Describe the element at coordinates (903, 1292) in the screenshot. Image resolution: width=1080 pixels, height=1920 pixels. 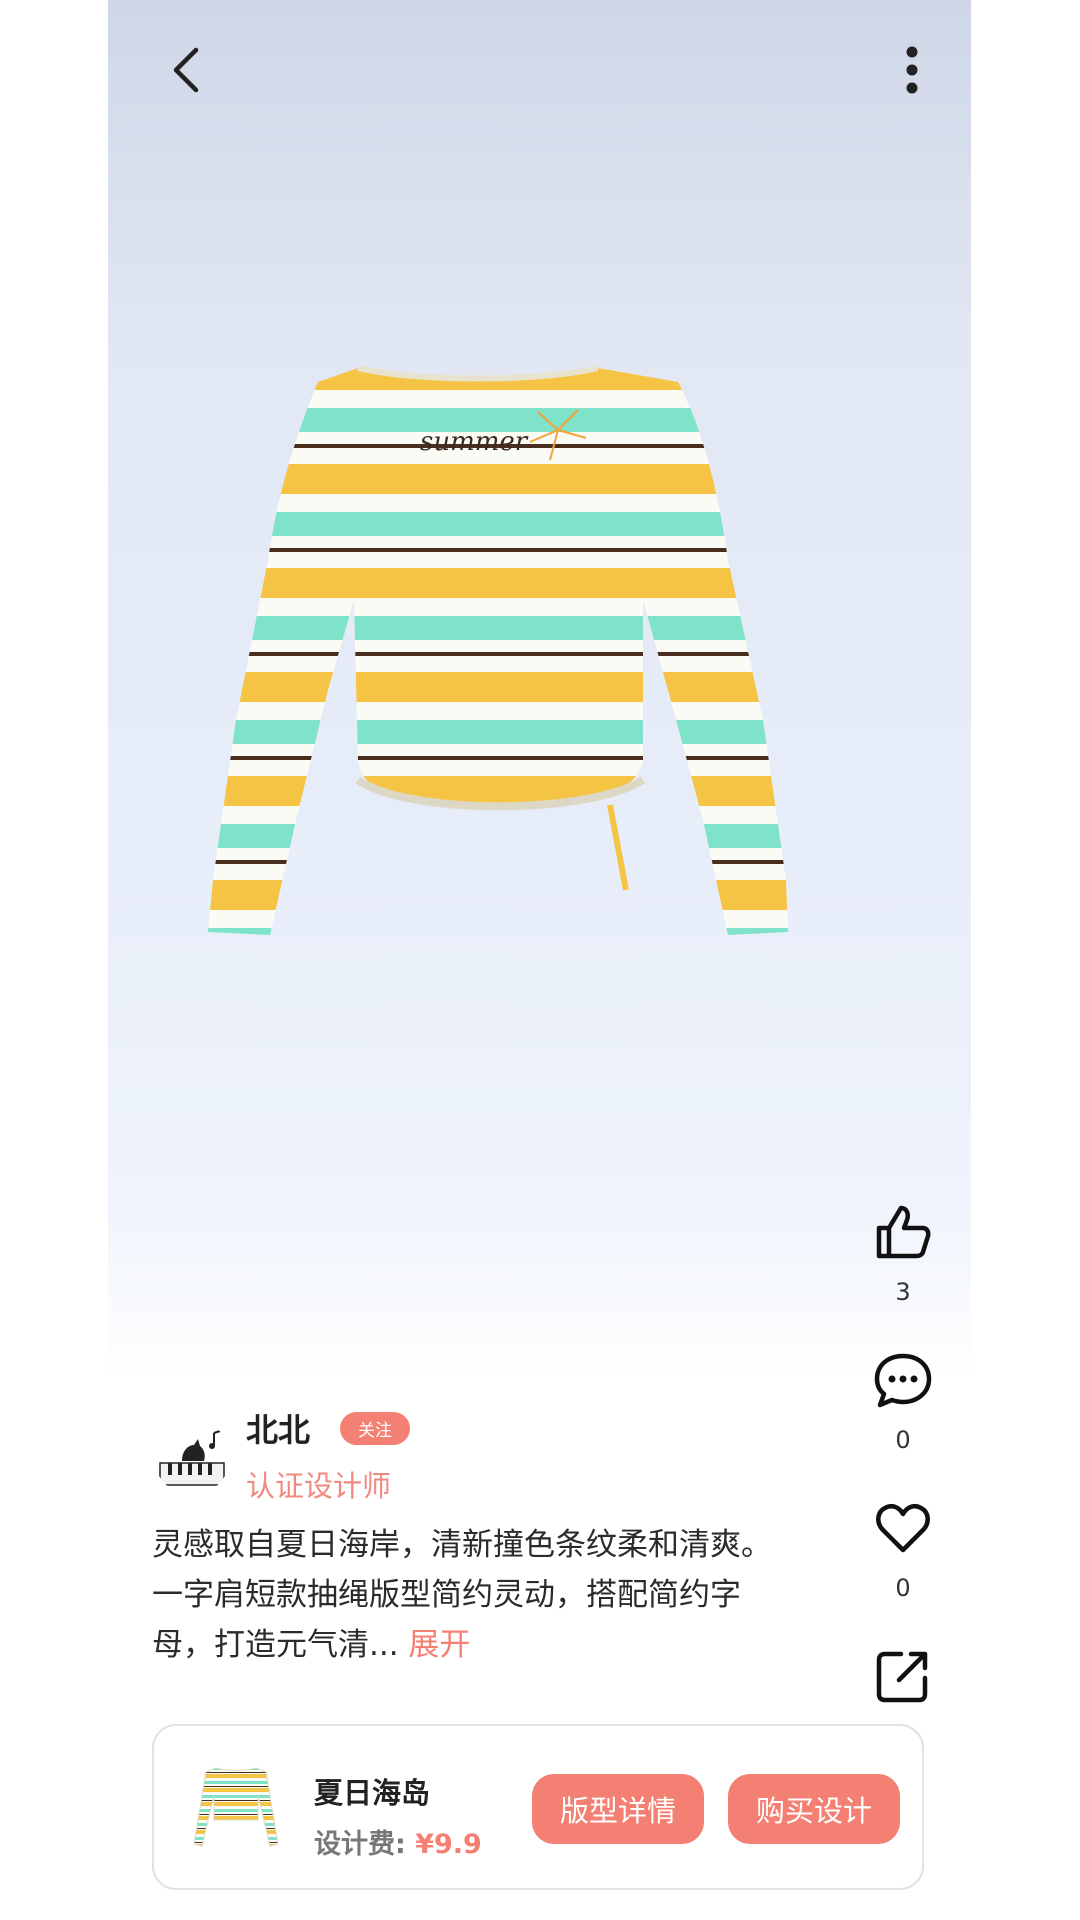
I see `like-count: 3` at that location.